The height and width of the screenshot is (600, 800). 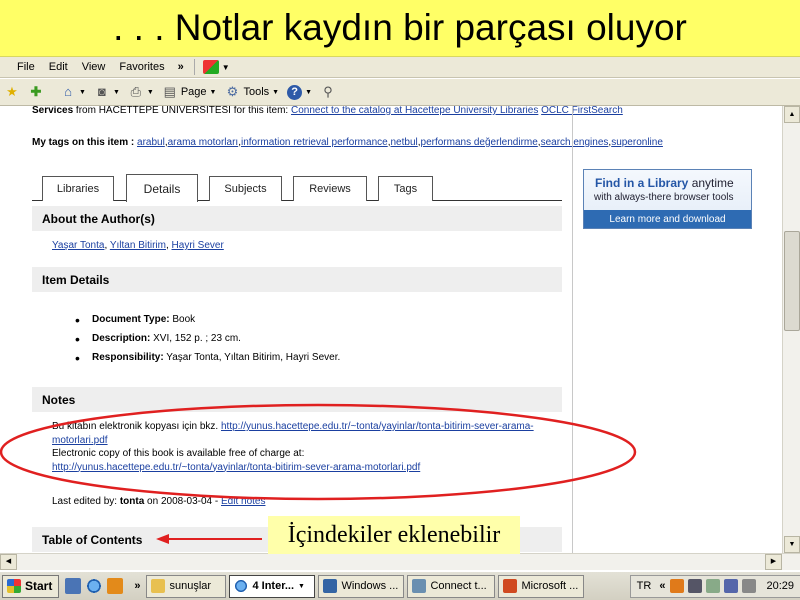 I want to click on add-favorite-icon: ✚, so click(x=36, y=91).